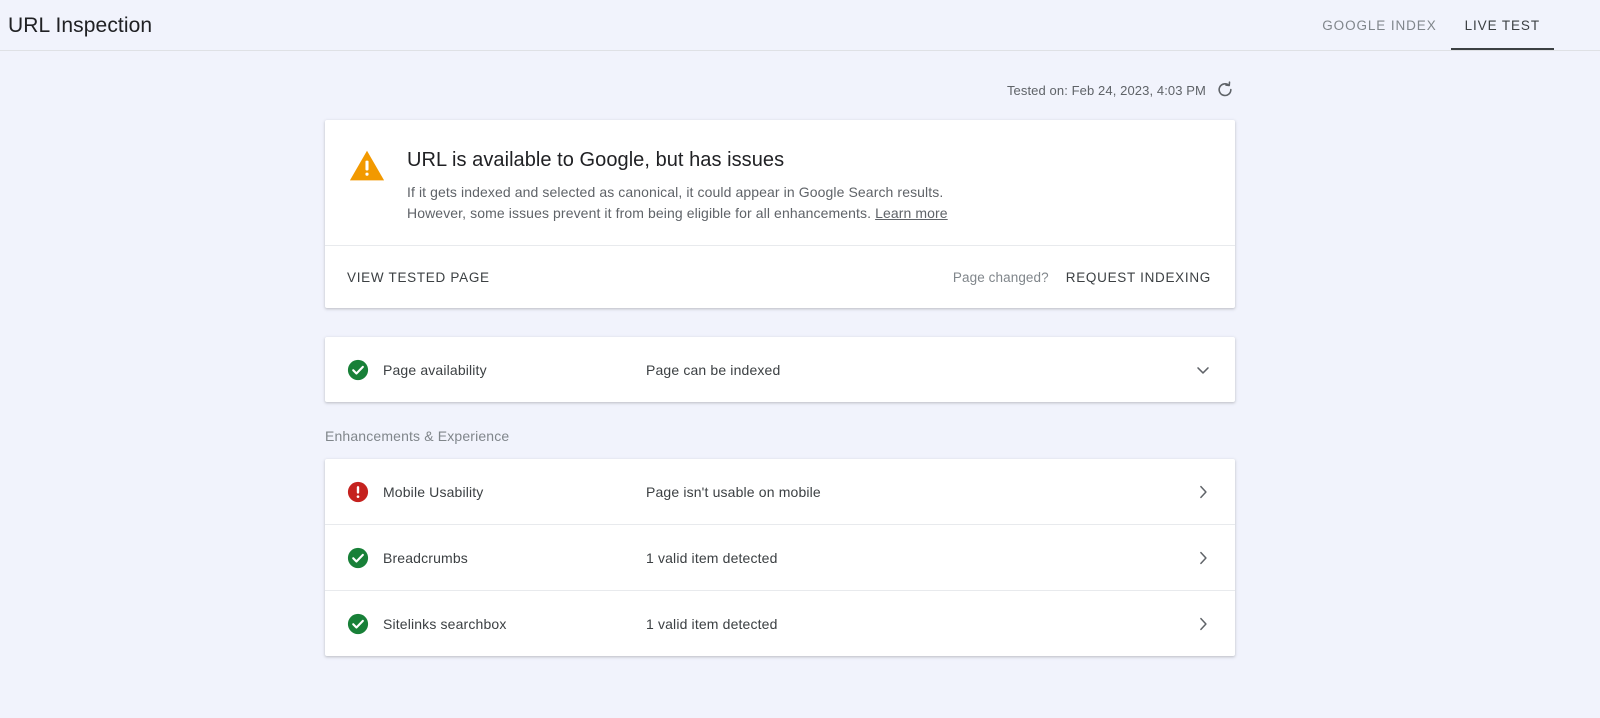  I want to click on enhancement-label: Breadcrumbs, so click(425, 557).